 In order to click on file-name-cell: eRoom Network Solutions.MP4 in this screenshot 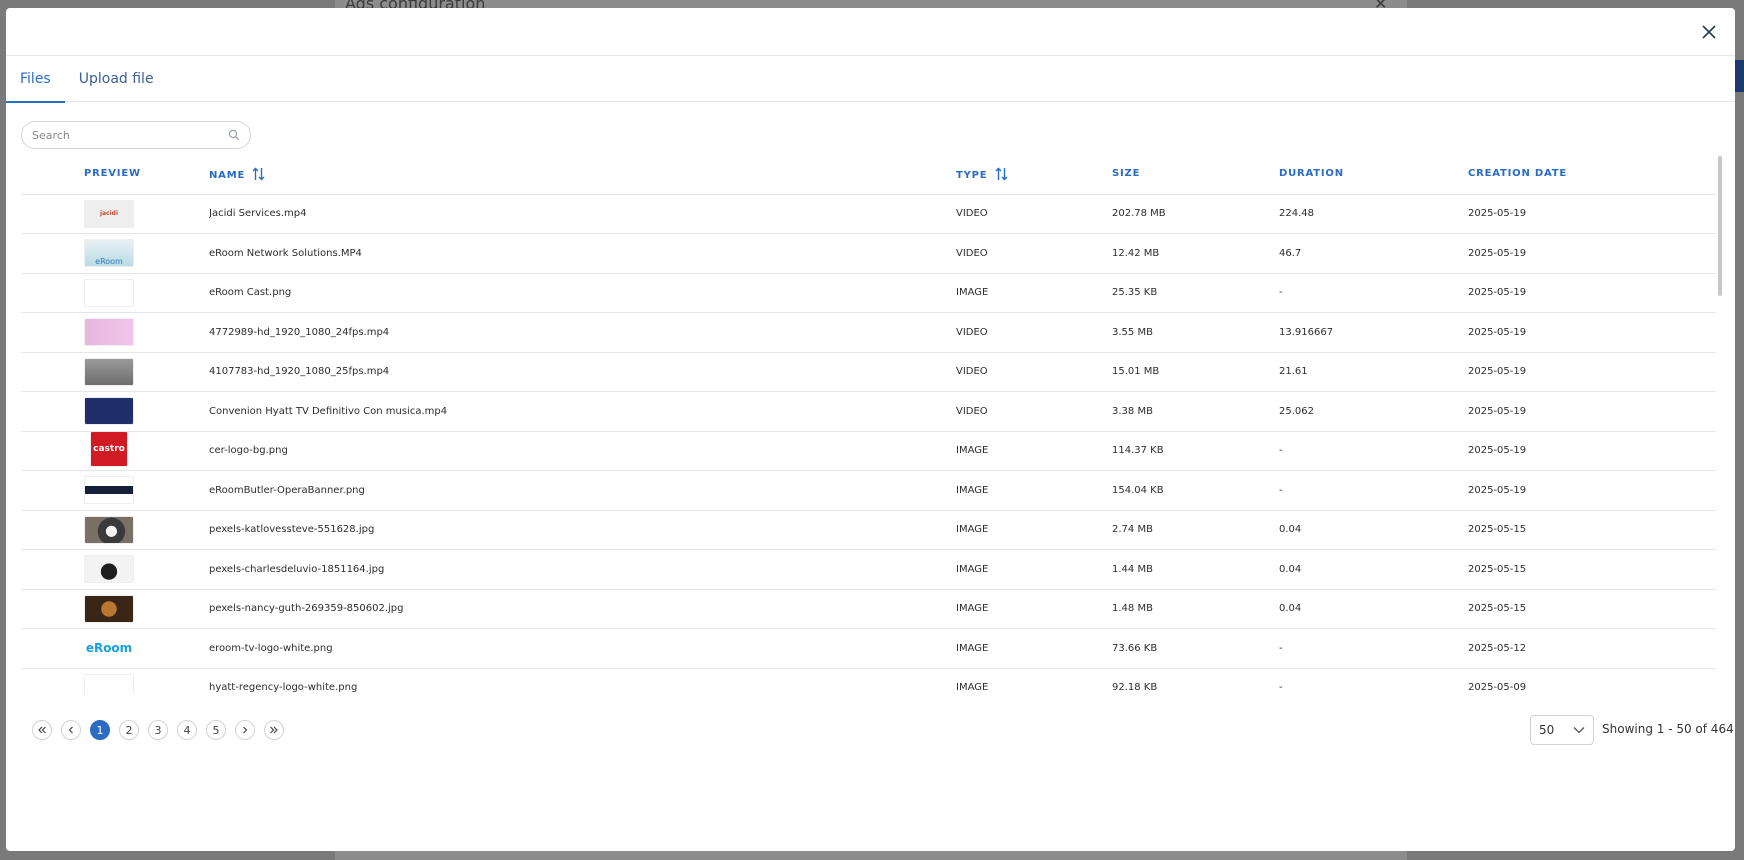, I will do `click(582, 253)`.